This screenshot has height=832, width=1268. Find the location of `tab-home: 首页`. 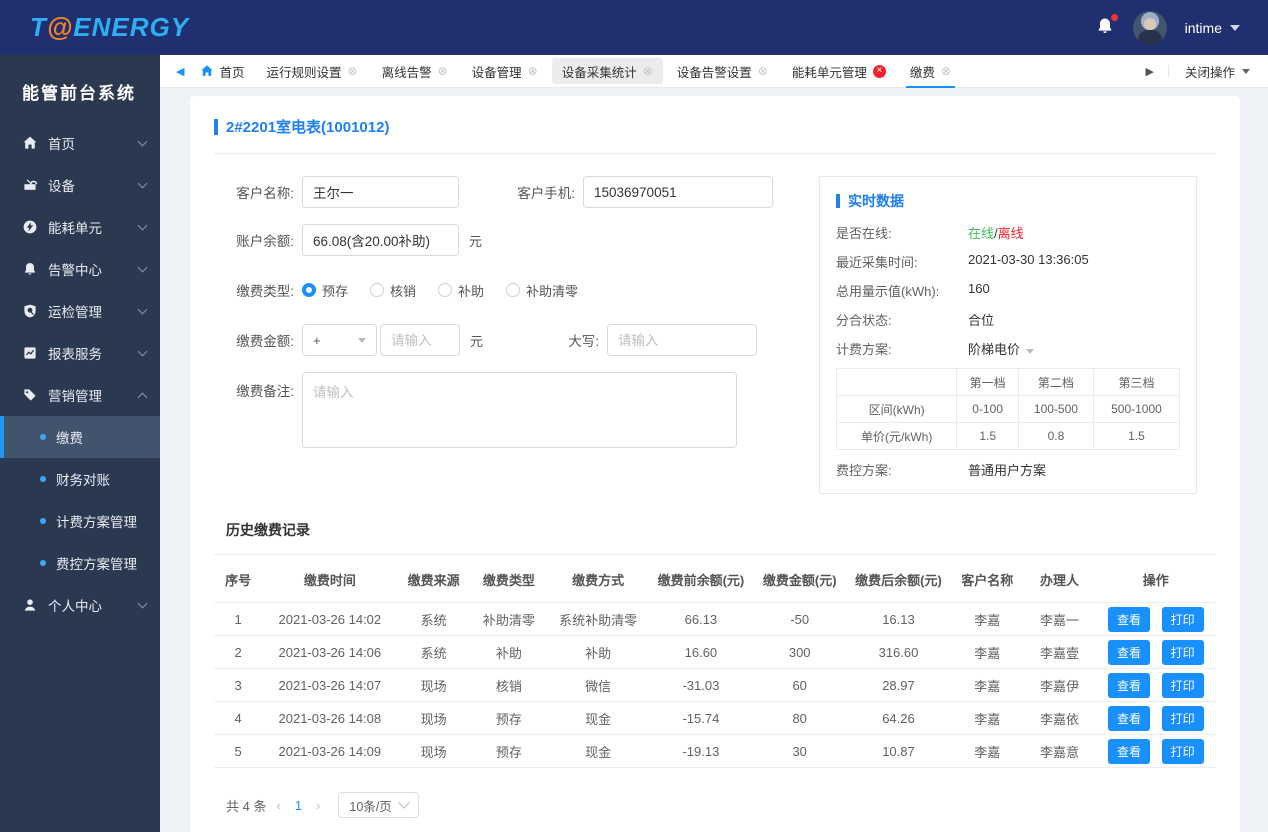

tab-home: 首页 is located at coordinates (222, 71).